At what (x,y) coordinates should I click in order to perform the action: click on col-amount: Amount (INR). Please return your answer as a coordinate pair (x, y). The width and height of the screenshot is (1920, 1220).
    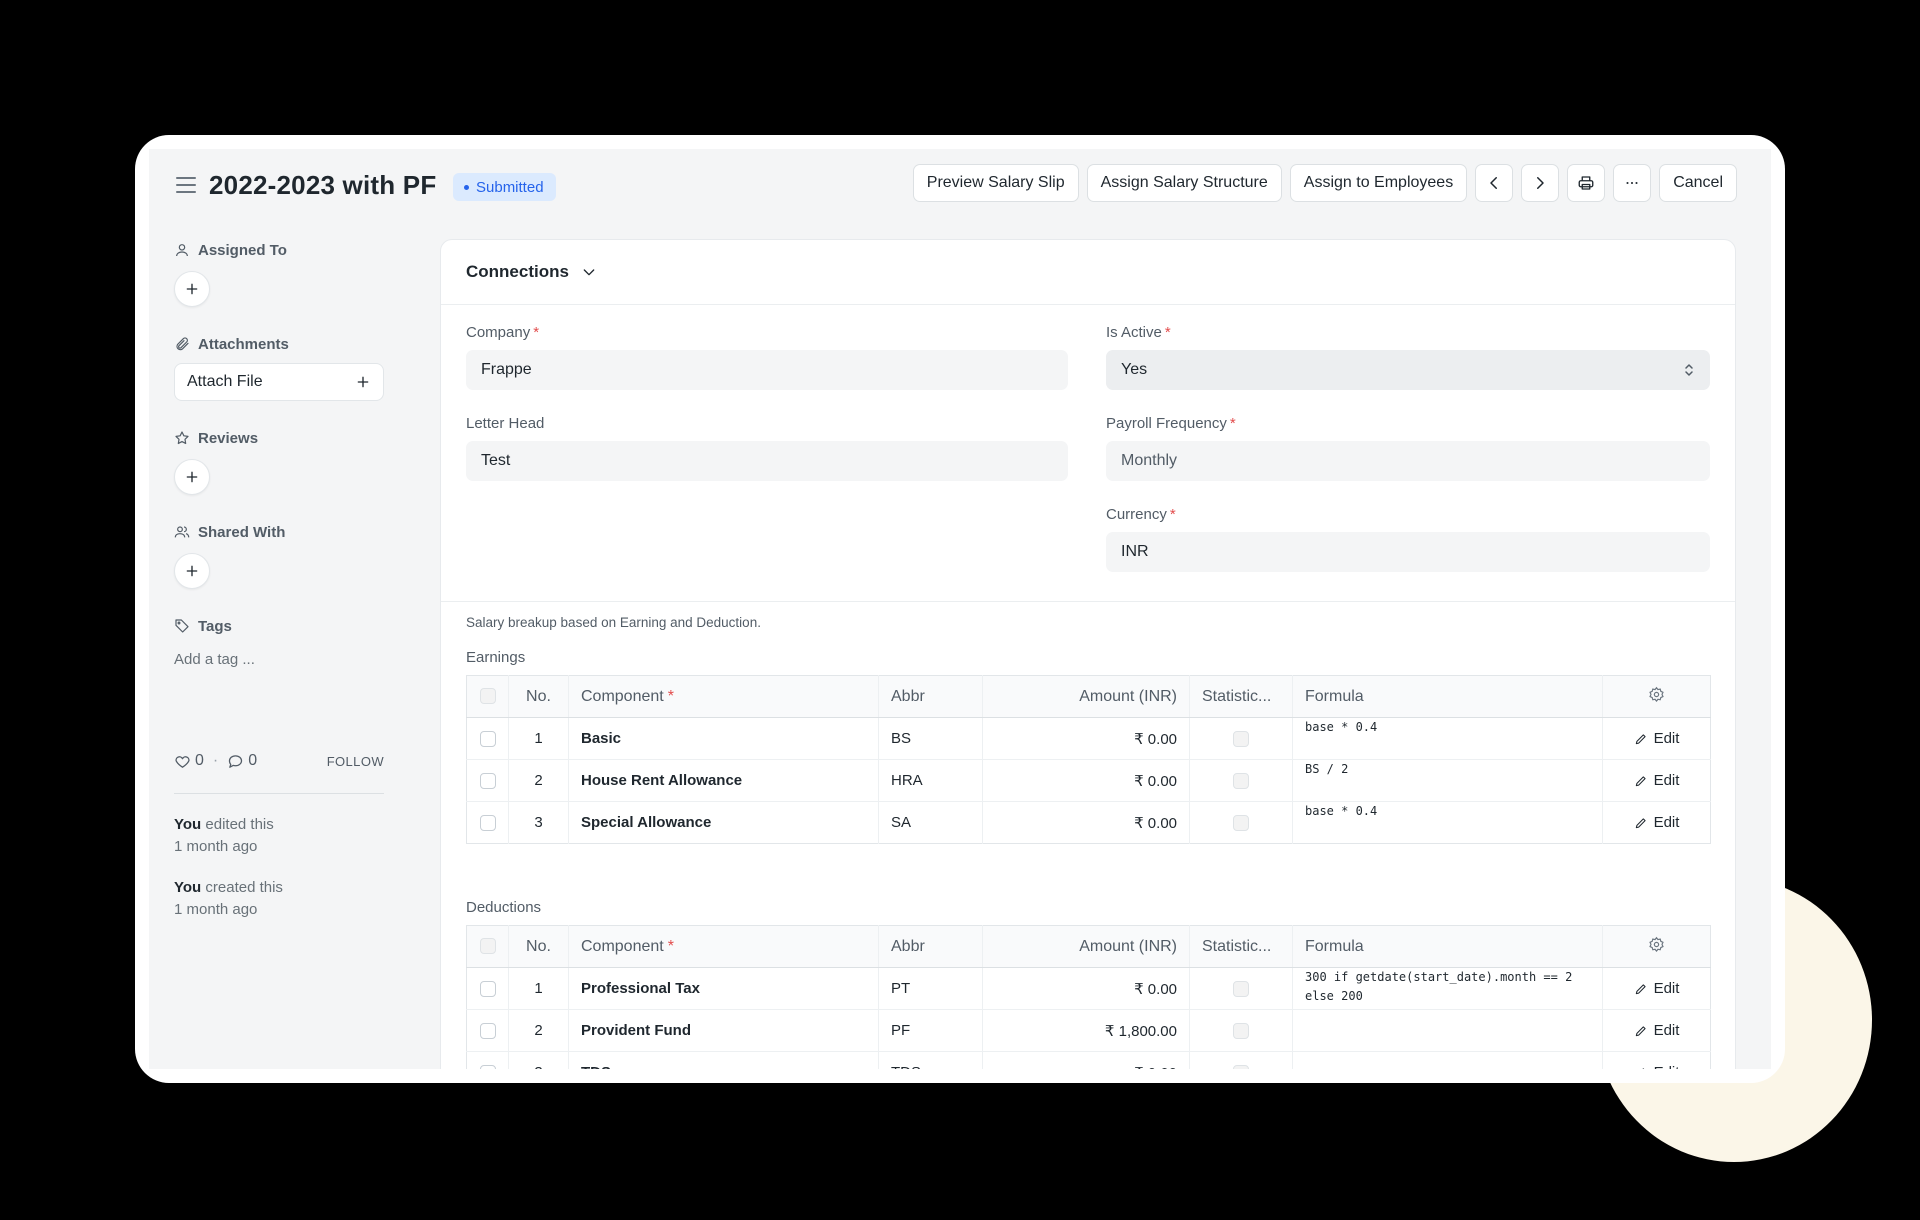
    Looking at the image, I should click on (1086, 696).